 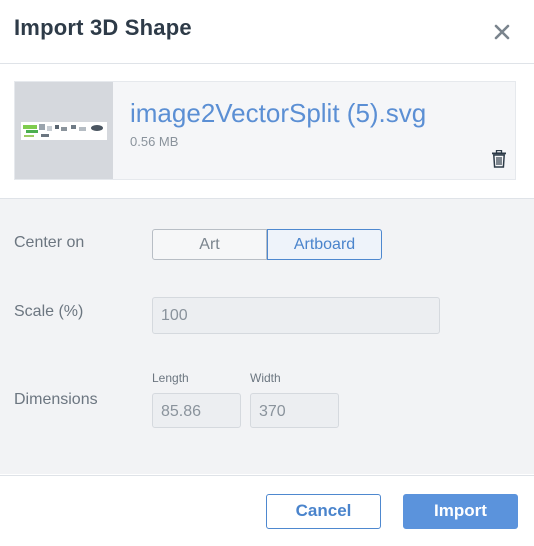 What do you see at coordinates (49, 242) in the screenshot?
I see `center-on-label: Center on` at bounding box center [49, 242].